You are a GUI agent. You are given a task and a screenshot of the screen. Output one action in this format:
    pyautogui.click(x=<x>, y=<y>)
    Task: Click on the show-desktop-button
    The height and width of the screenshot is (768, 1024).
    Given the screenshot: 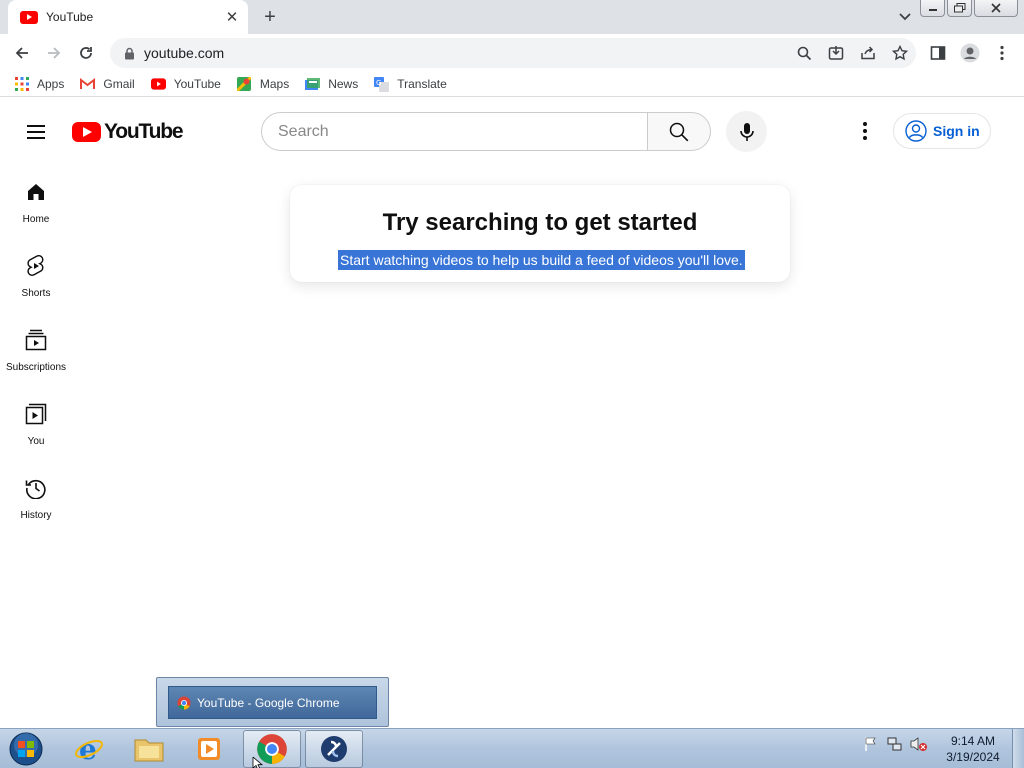 What is the action you would take?
    pyautogui.click(x=1018, y=748)
    